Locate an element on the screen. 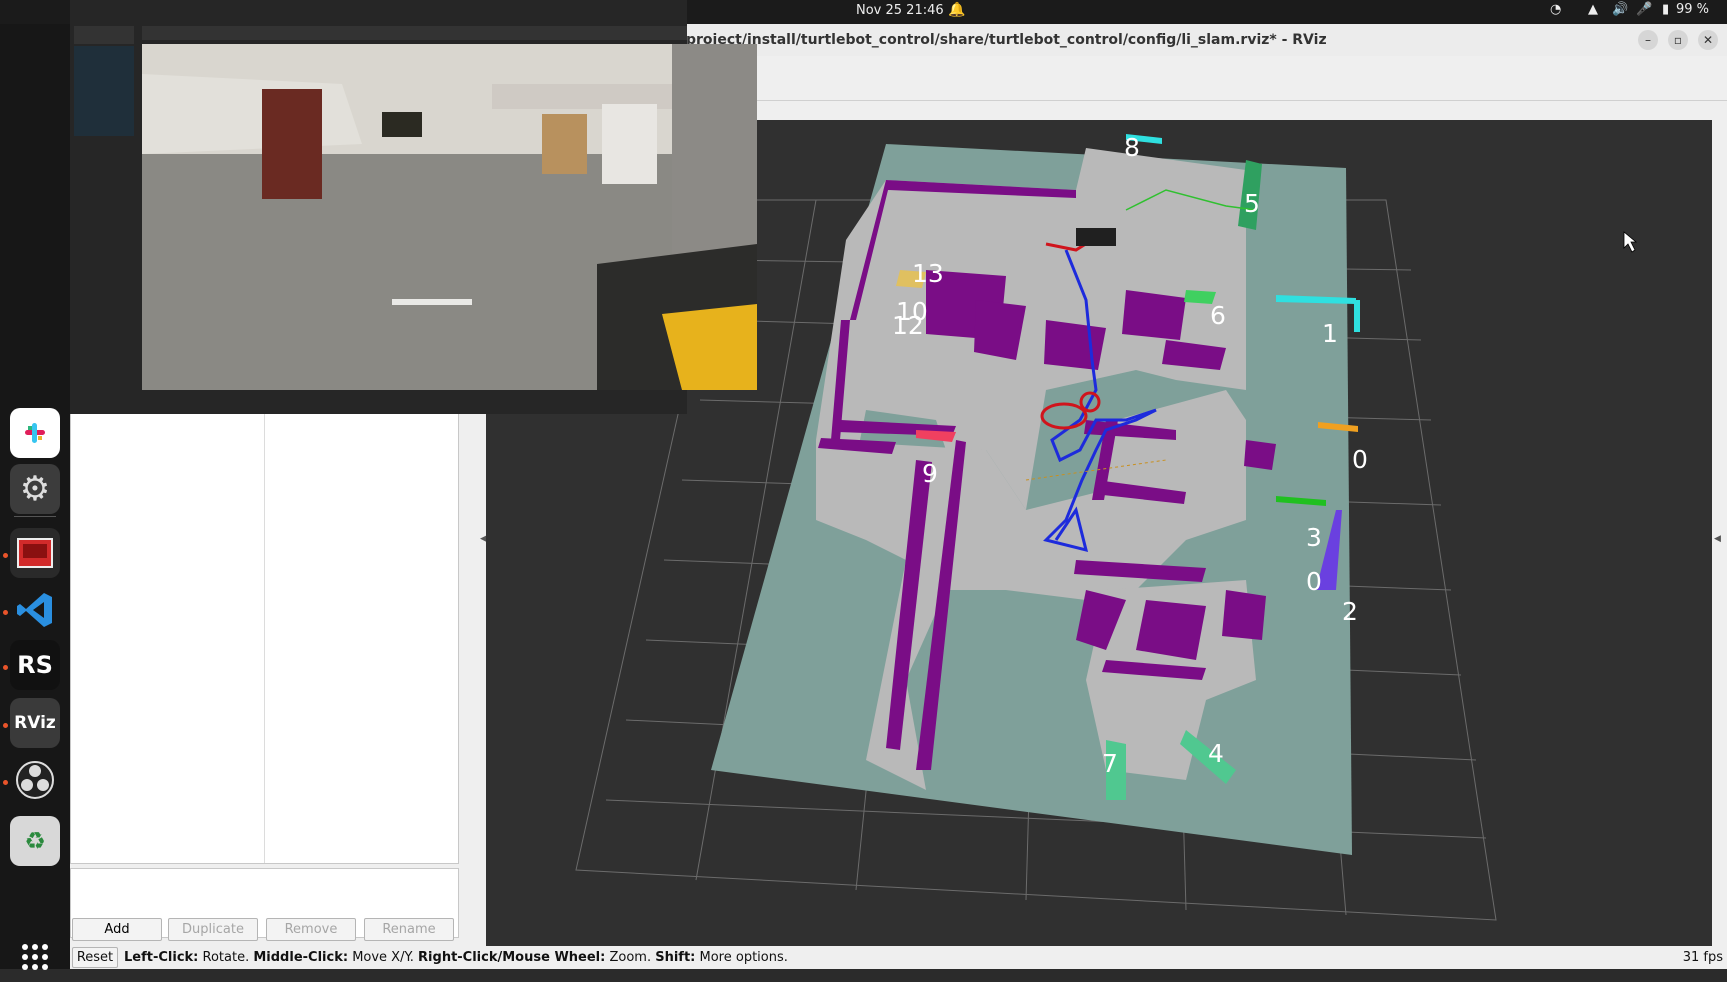  realsense-viewer-icon: RS is located at coordinates (35, 665).